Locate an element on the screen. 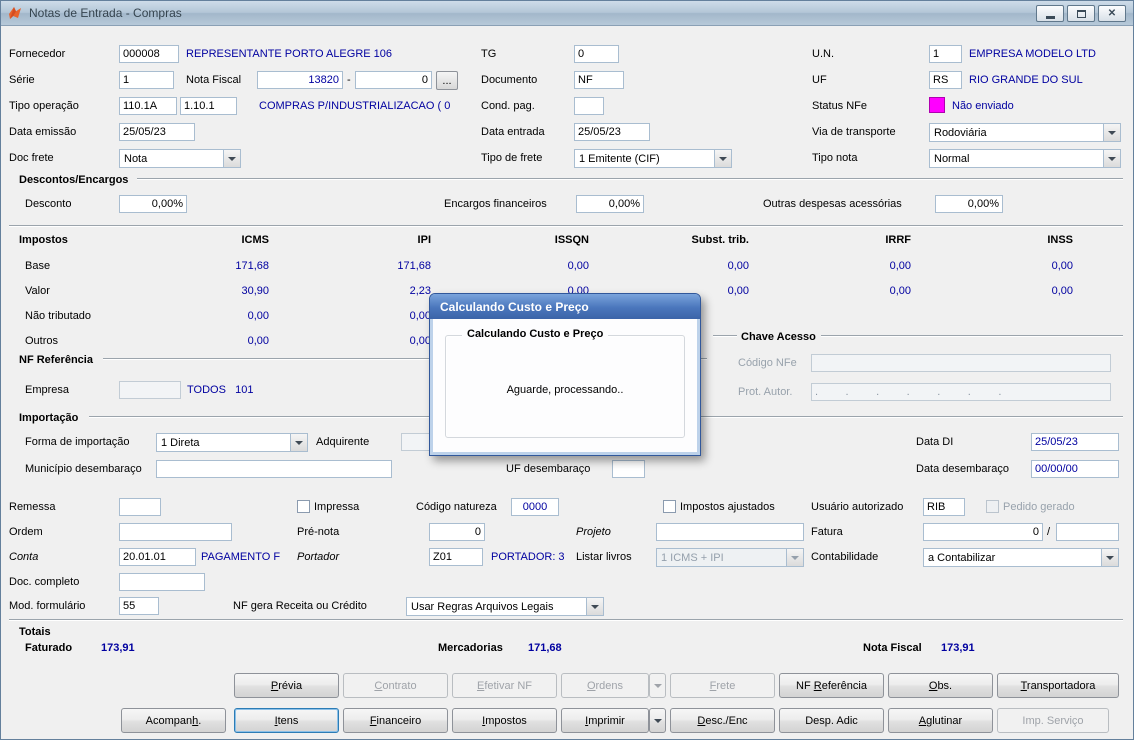  itens-button: Itens is located at coordinates (286, 720).